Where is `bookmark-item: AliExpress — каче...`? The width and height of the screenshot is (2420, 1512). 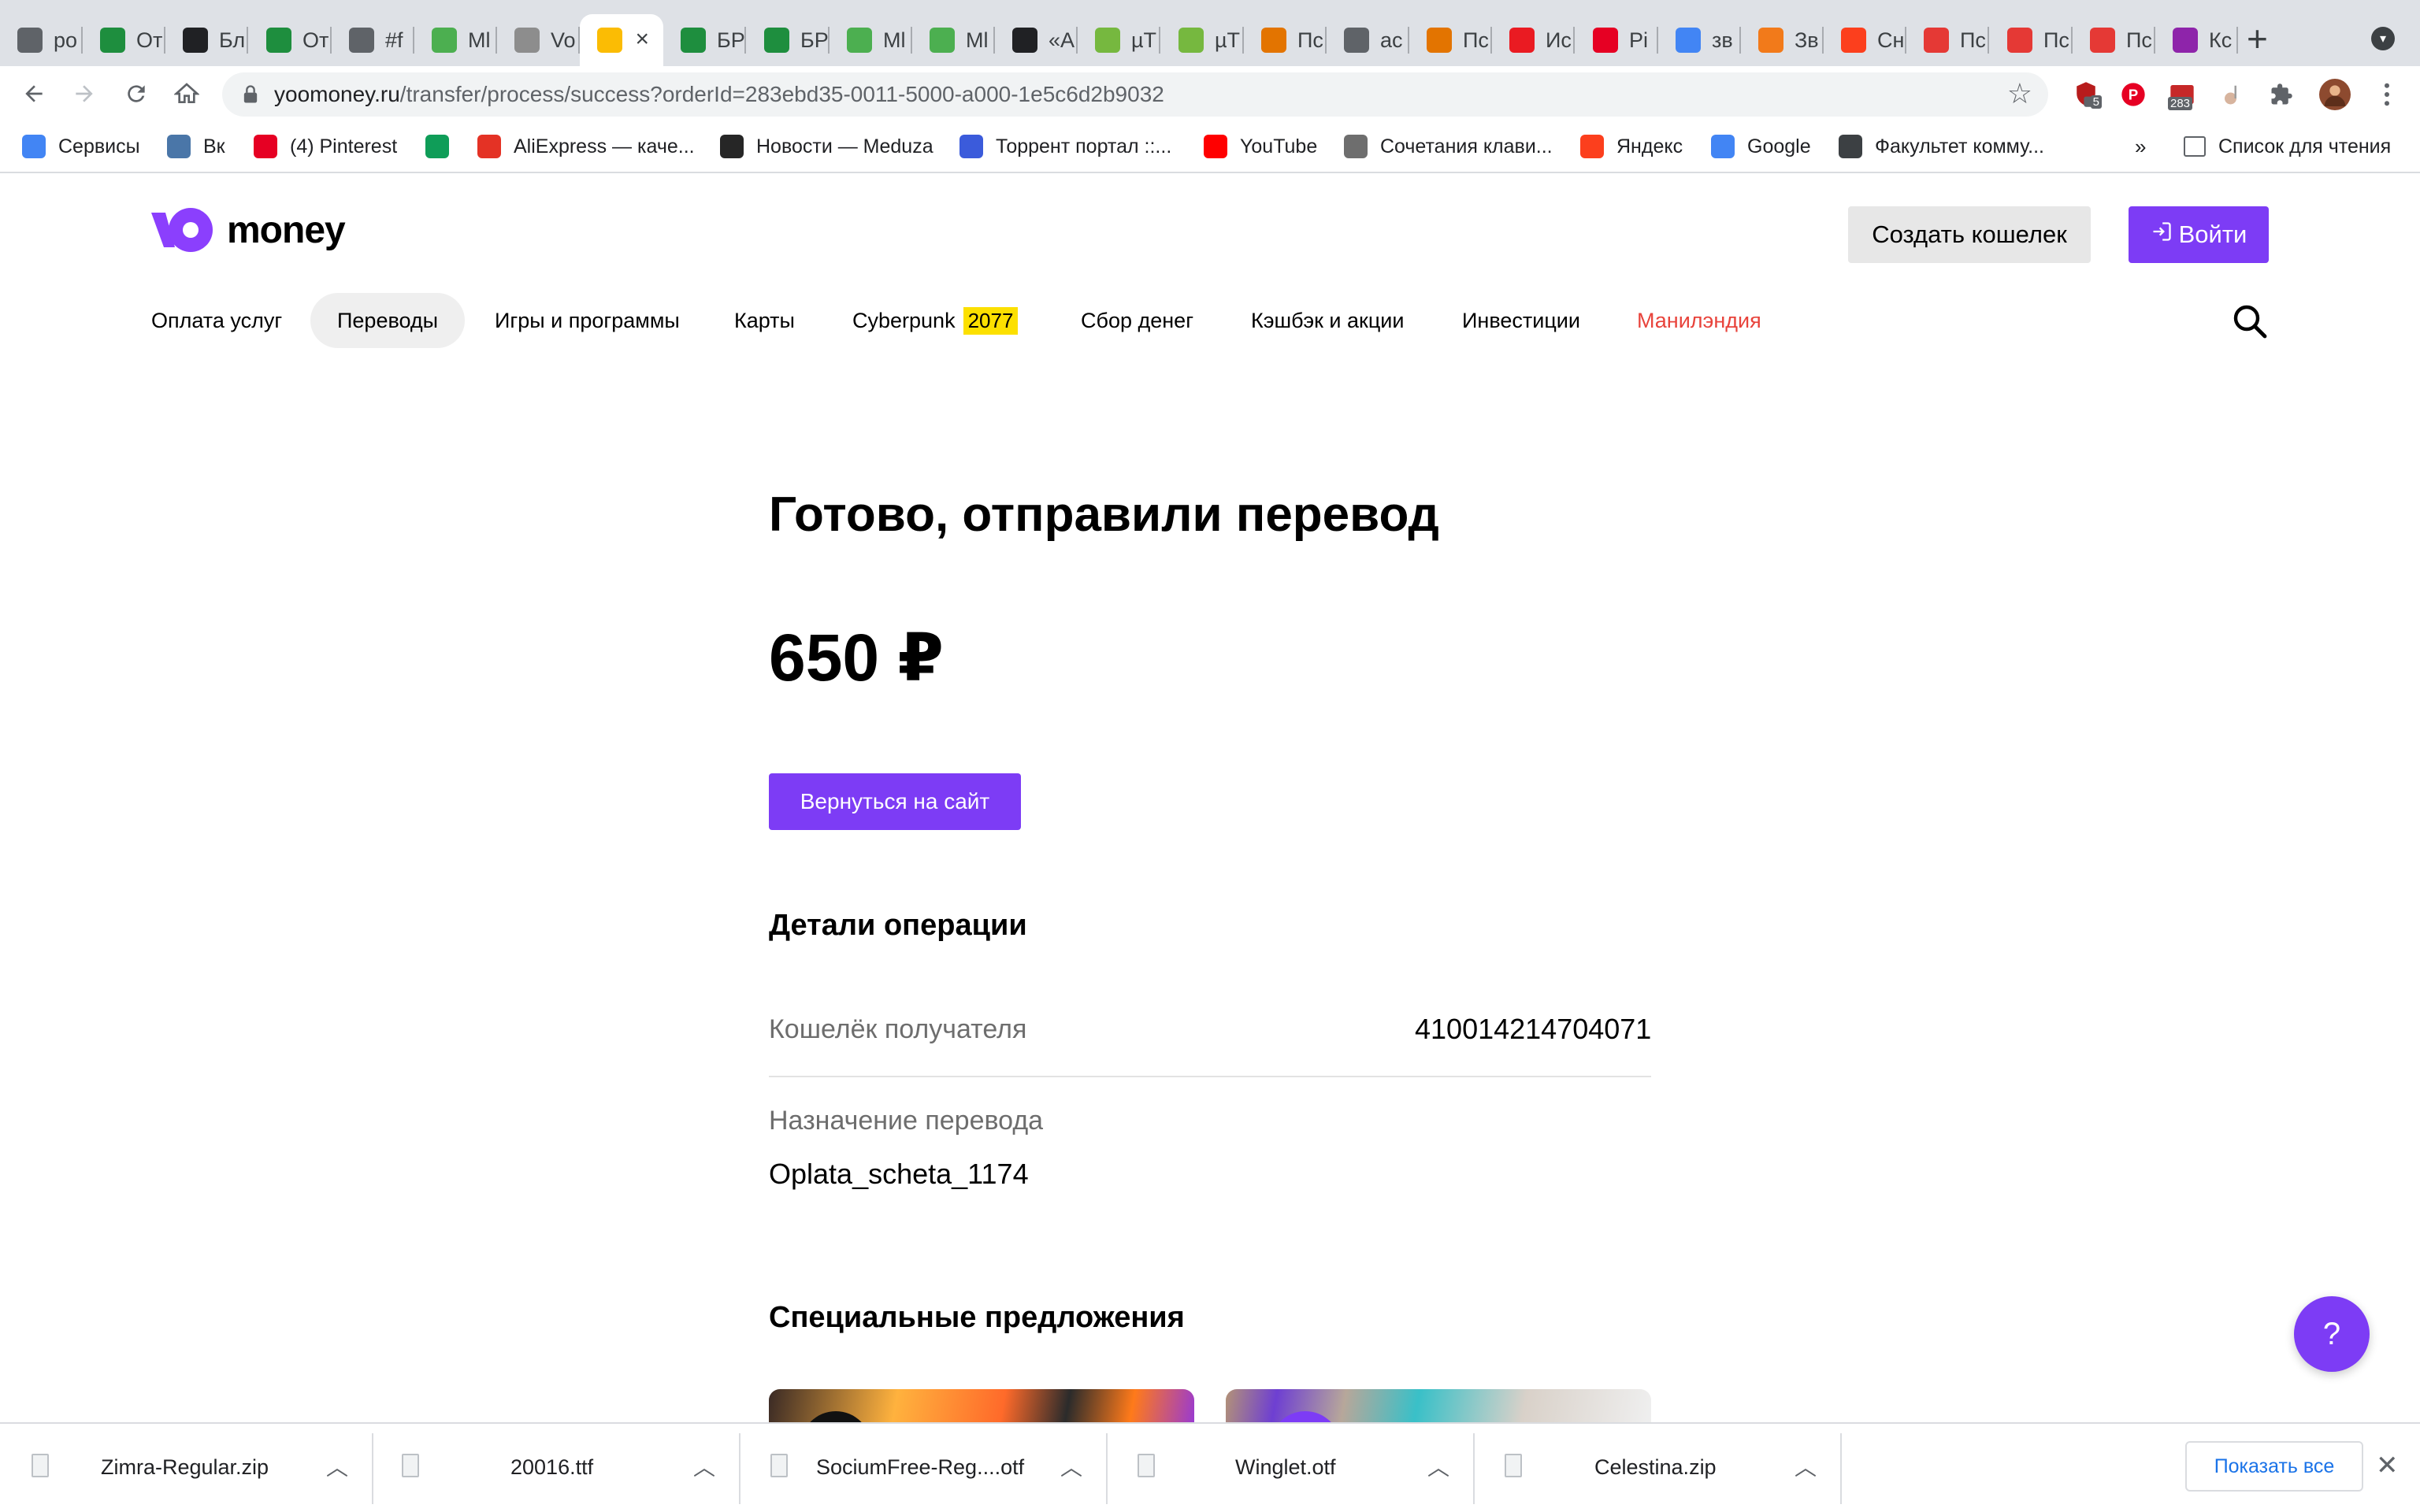
bookmark-item: AliExpress — каче... is located at coordinates (586, 146).